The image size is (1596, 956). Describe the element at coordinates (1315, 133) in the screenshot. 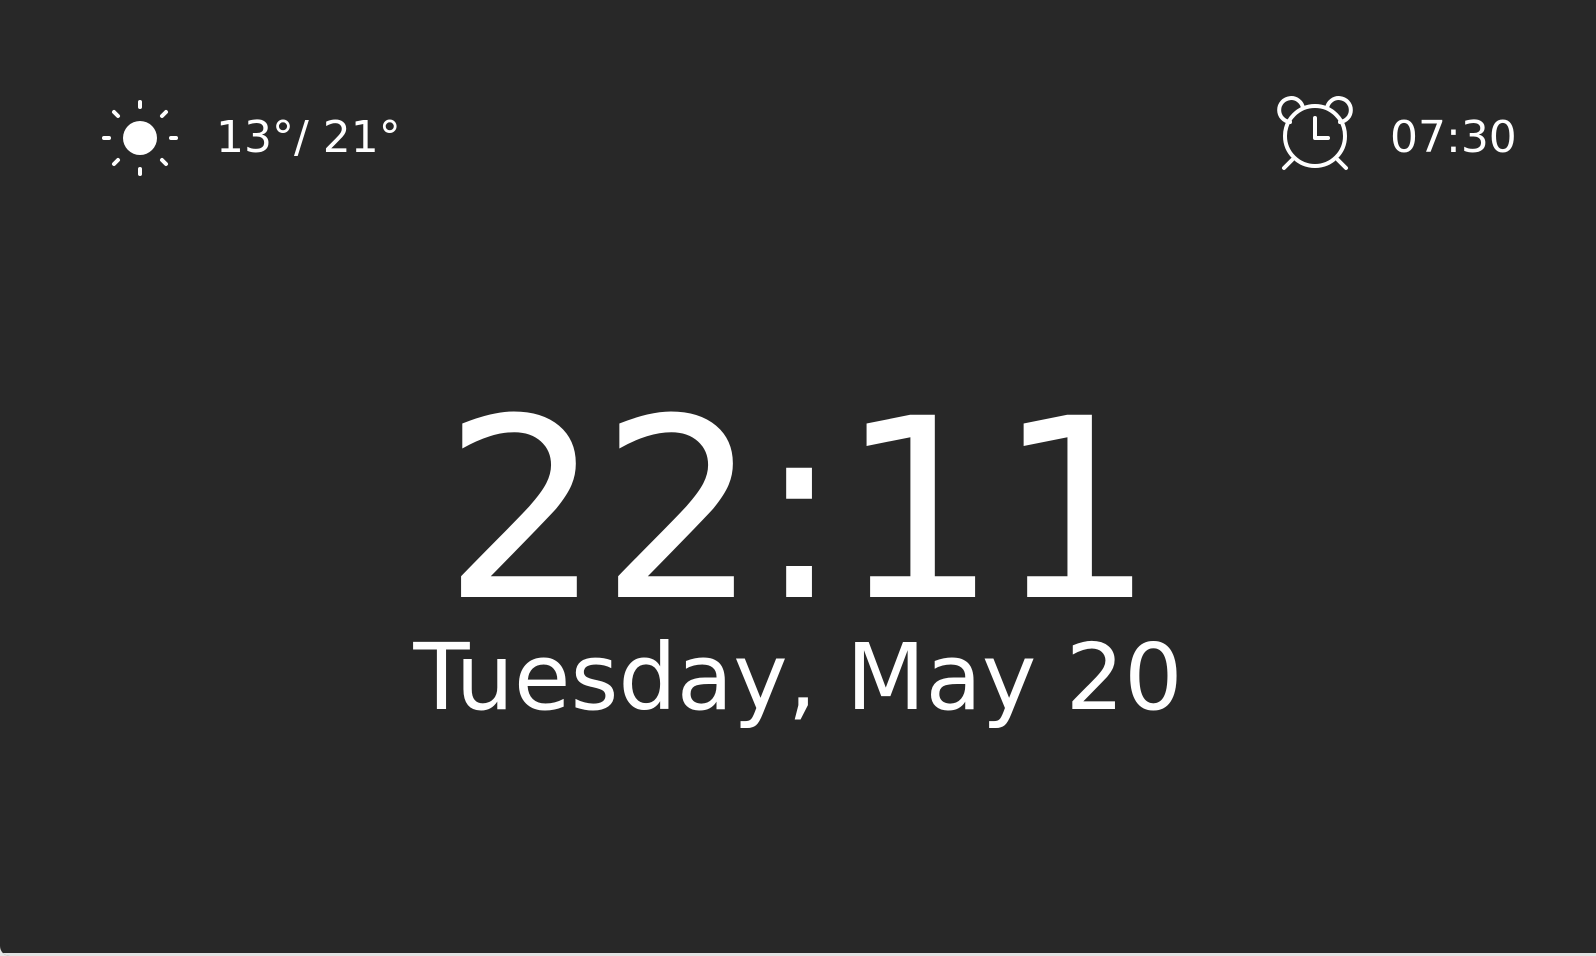

I see `alarm-clock-icon` at that location.